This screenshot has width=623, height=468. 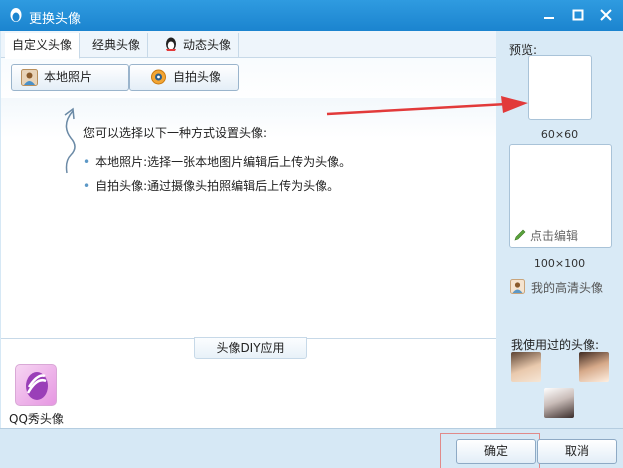 I want to click on tab-classic-avatar: 经典头像, so click(x=117, y=45).